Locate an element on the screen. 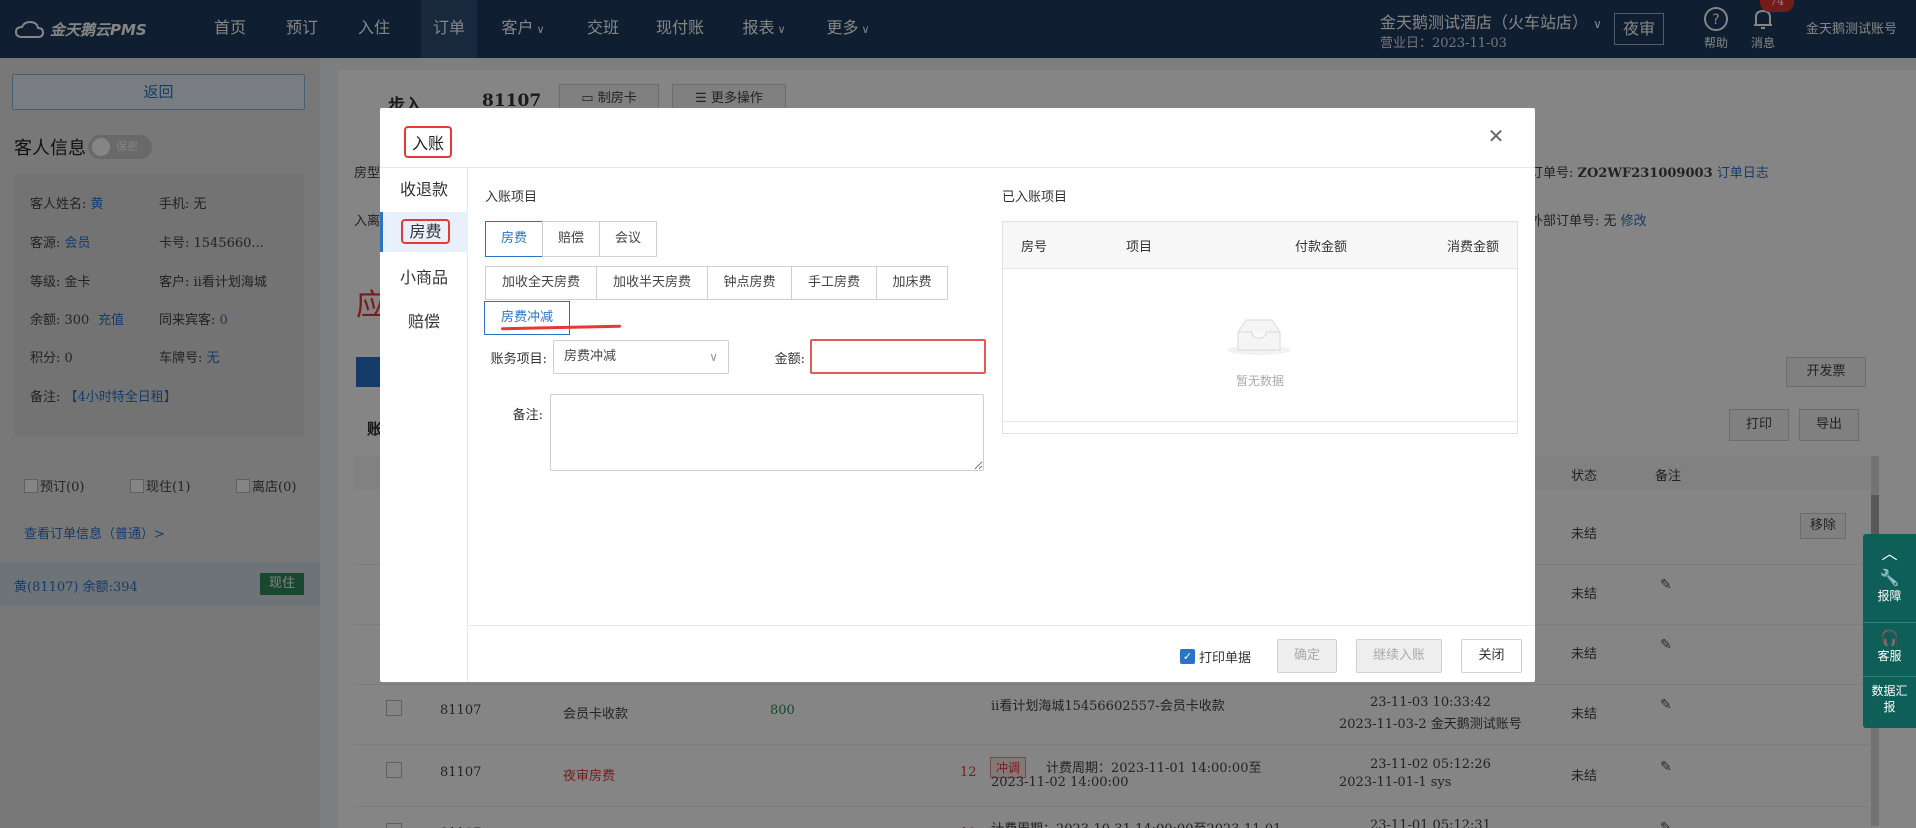 Image resolution: width=1916 pixels, height=828 pixels. wrench-icon: 🔧 is located at coordinates (1889, 577).